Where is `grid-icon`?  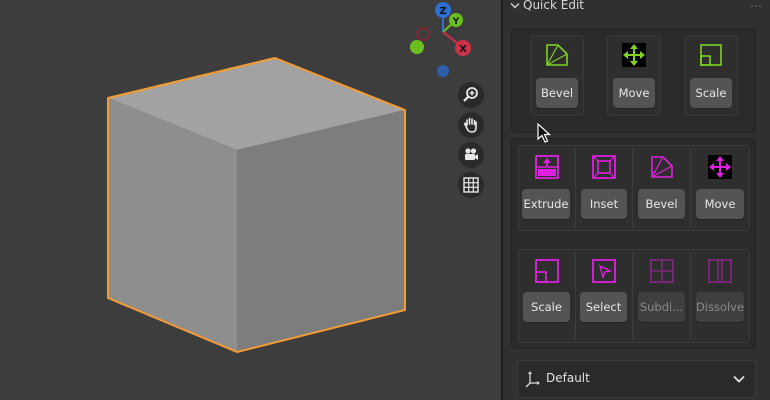 grid-icon is located at coordinates (471, 185).